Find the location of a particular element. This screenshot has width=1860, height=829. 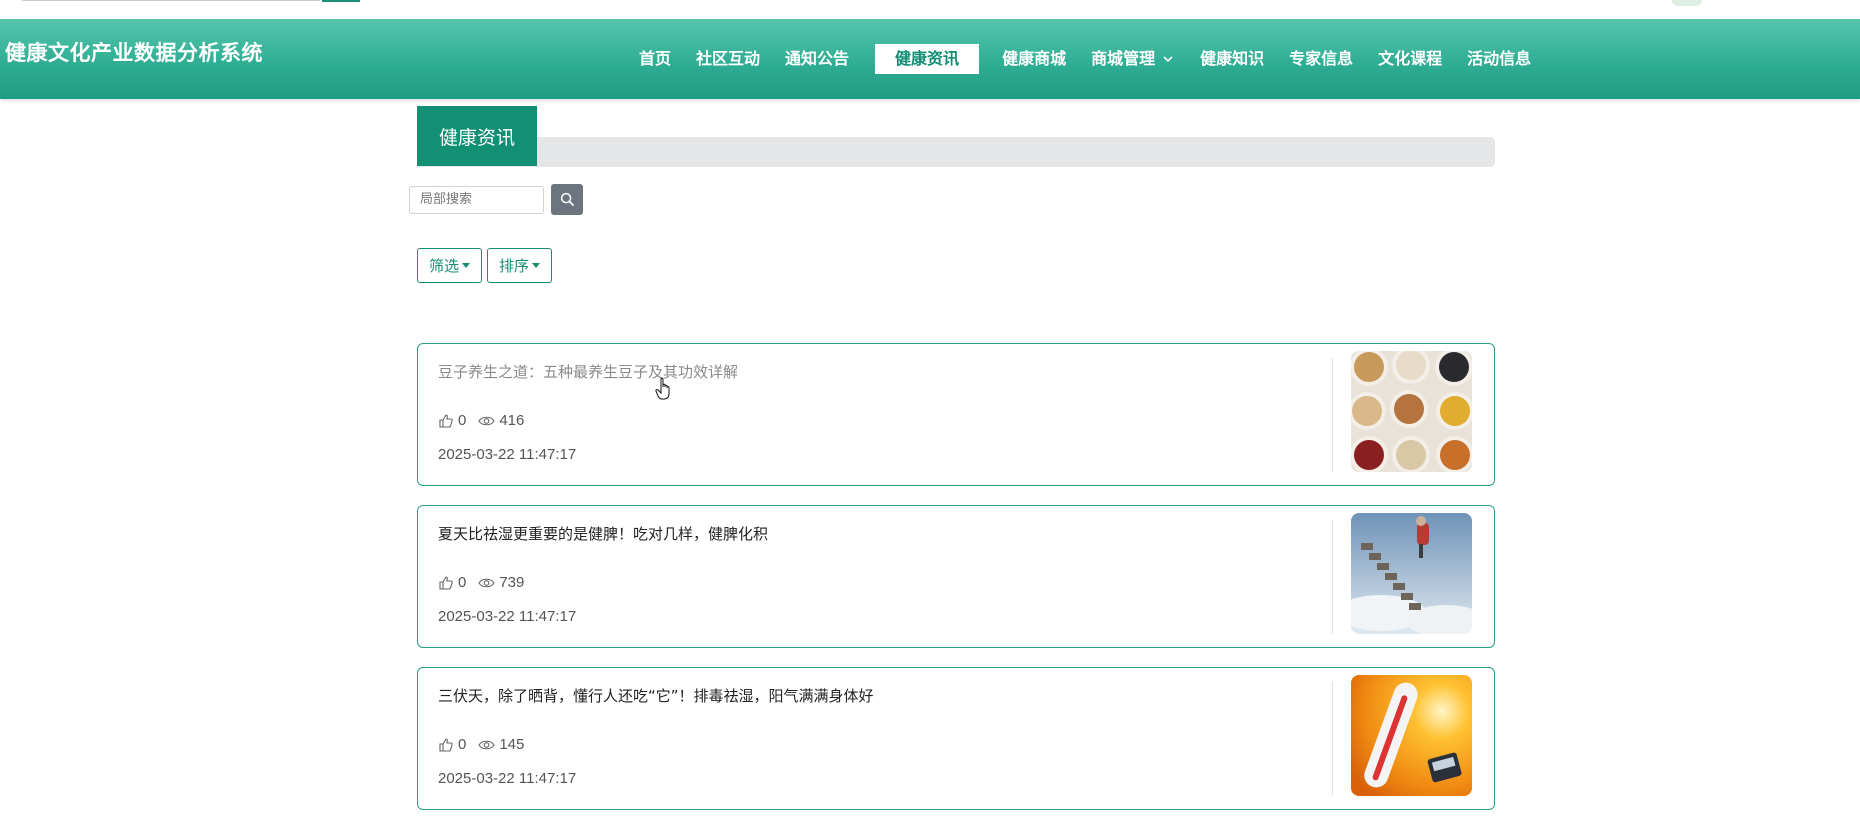

view-count: 145 is located at coordinates (501, 744).